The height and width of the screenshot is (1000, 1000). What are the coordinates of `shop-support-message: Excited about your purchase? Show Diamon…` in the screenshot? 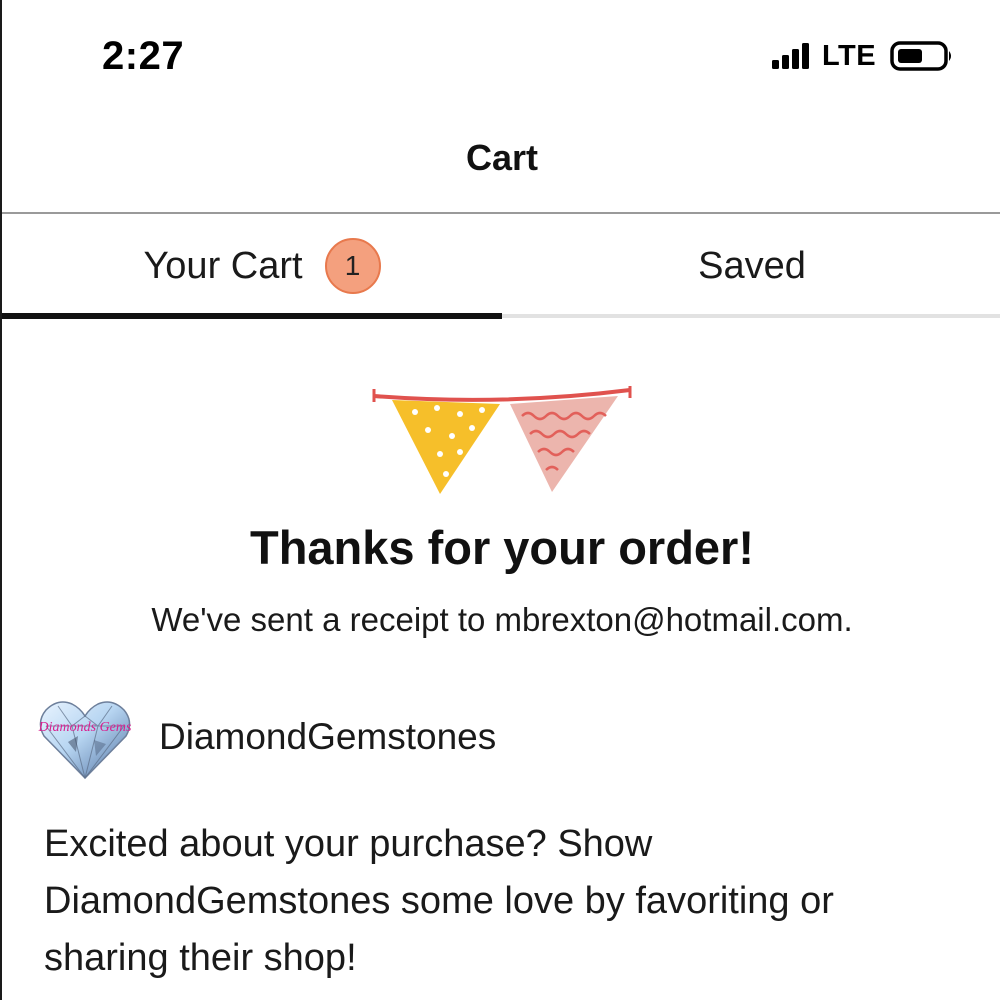 It's located at (439, 901).